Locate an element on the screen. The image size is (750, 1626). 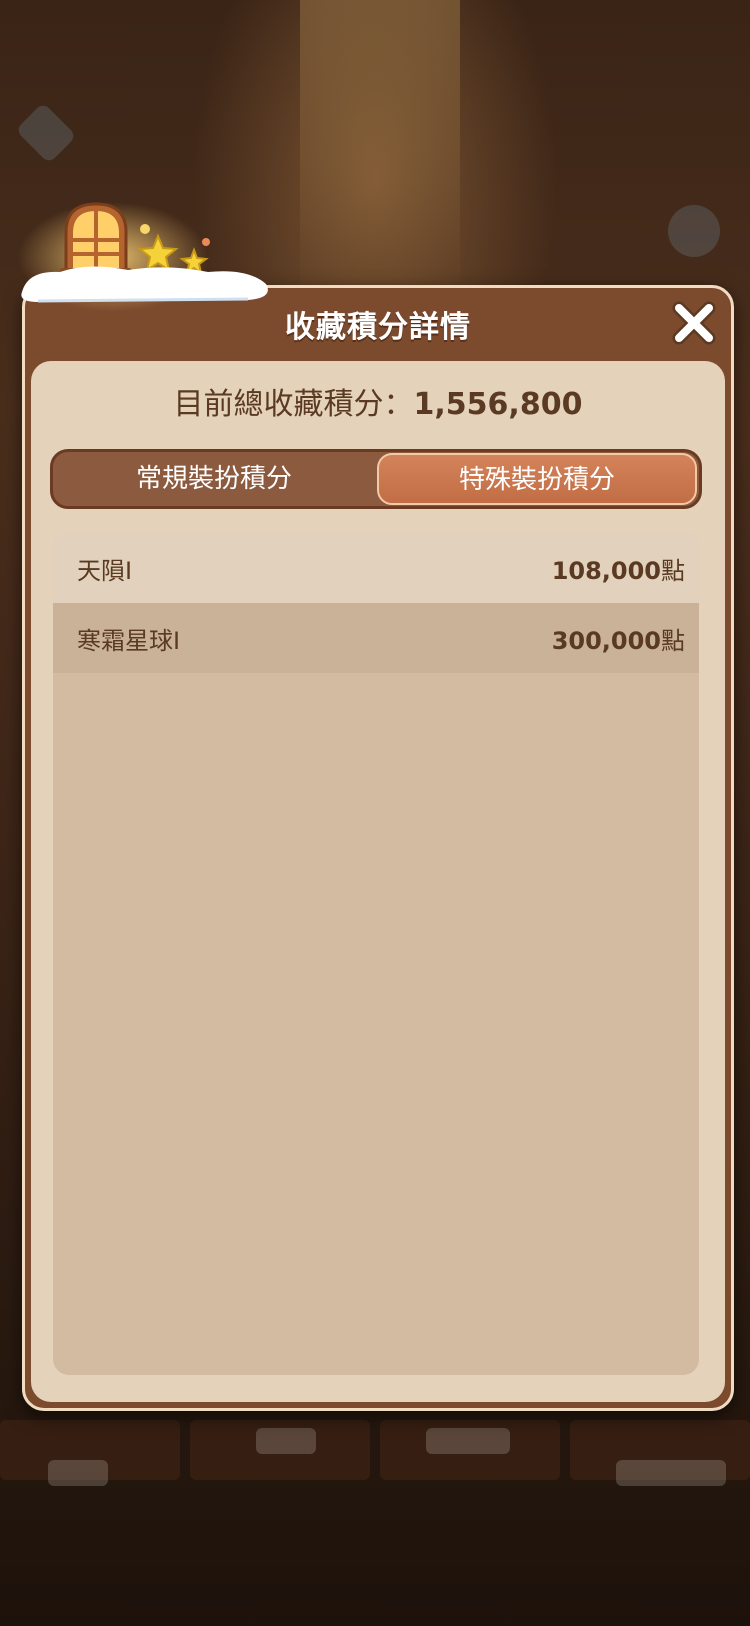
list-item: 天隕Ⅰ 108,000點 is located at coordinates (376, 568).